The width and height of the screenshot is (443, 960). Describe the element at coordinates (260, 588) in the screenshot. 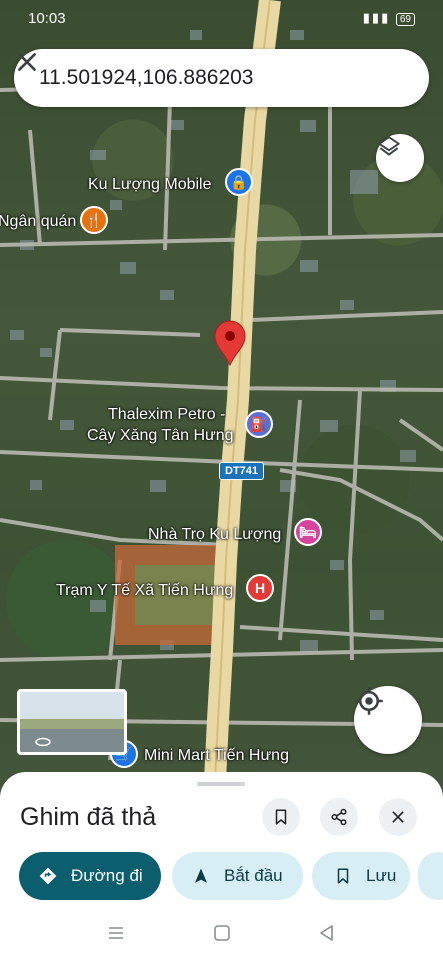

I see `hospital-icon: H` at that location.